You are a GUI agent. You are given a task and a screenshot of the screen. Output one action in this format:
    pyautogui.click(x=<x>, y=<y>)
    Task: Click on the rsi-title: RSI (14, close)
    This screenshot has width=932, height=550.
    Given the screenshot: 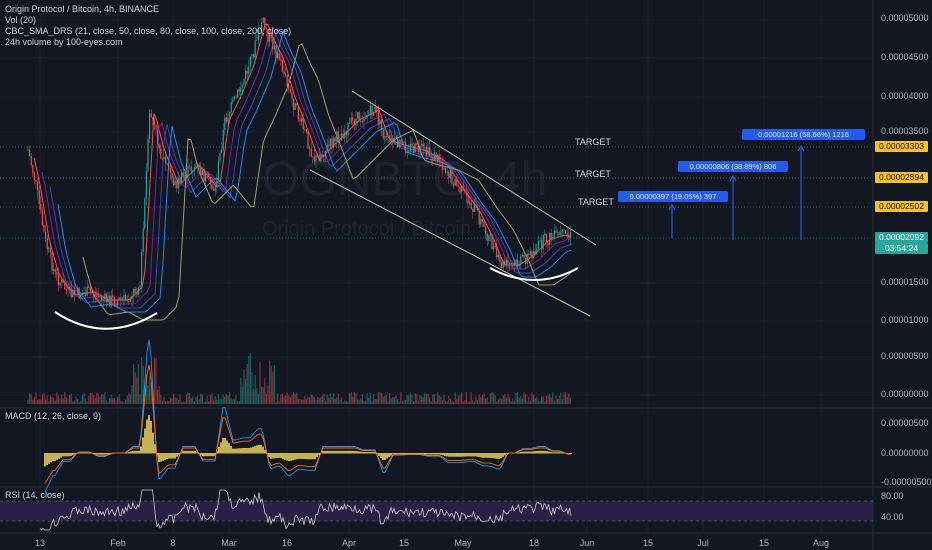 What is the action you would take?
    pyautogui.click(x=35, y=495)
    